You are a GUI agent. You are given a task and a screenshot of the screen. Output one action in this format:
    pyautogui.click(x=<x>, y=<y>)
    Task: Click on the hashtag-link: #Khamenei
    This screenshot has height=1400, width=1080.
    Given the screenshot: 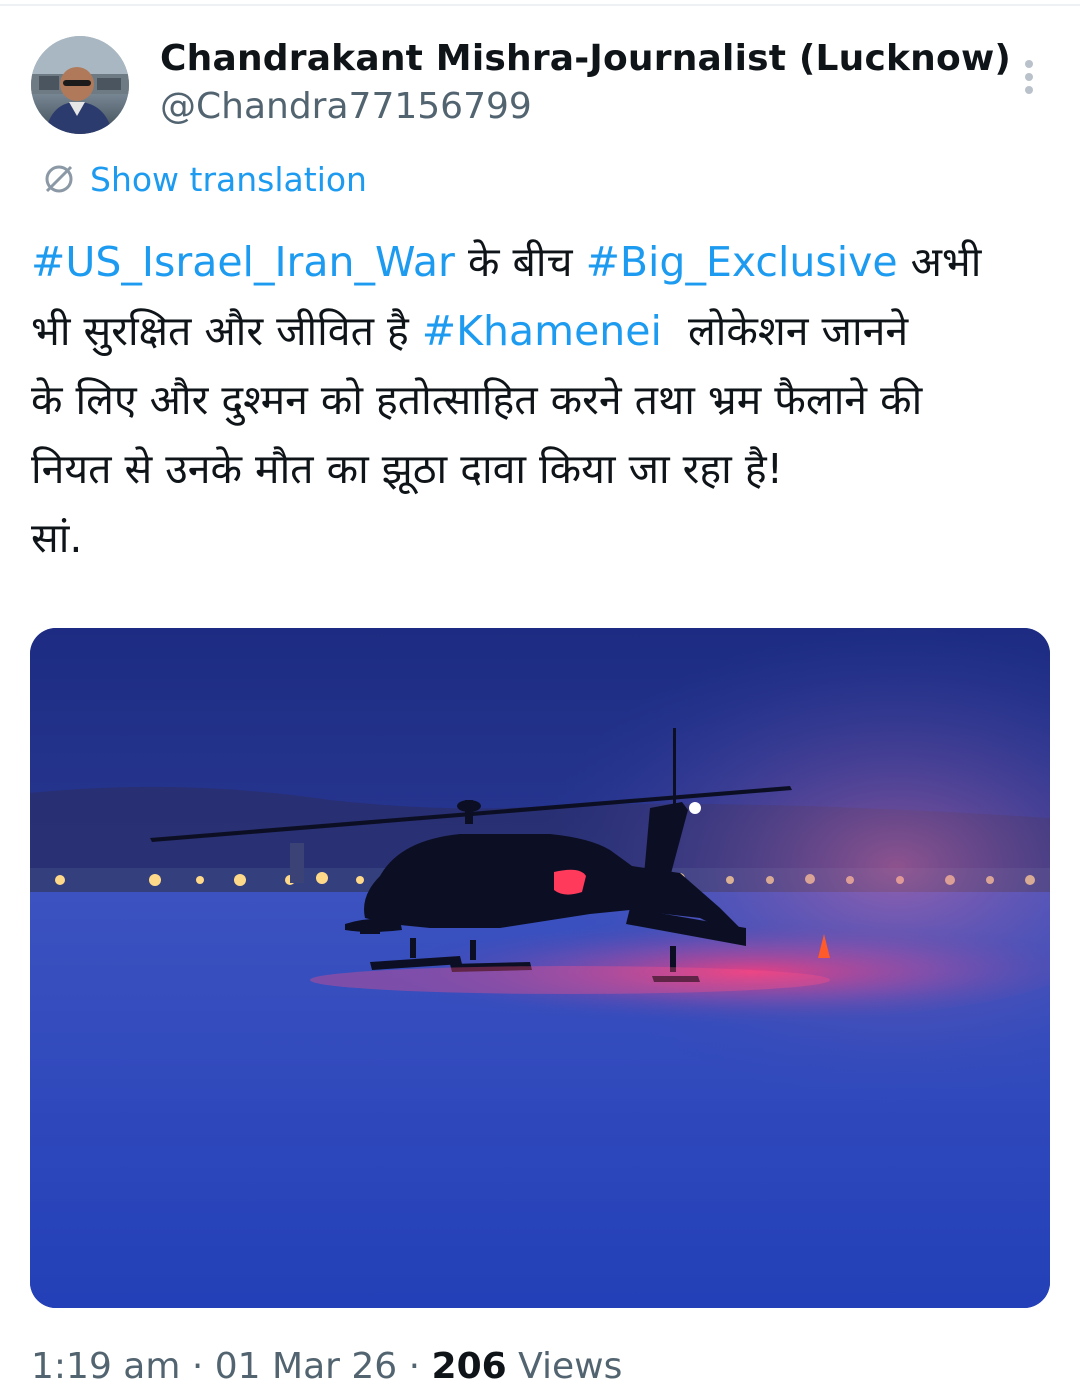 What is the action you would take?
    pyautogui.click(x=542, y=331)
    